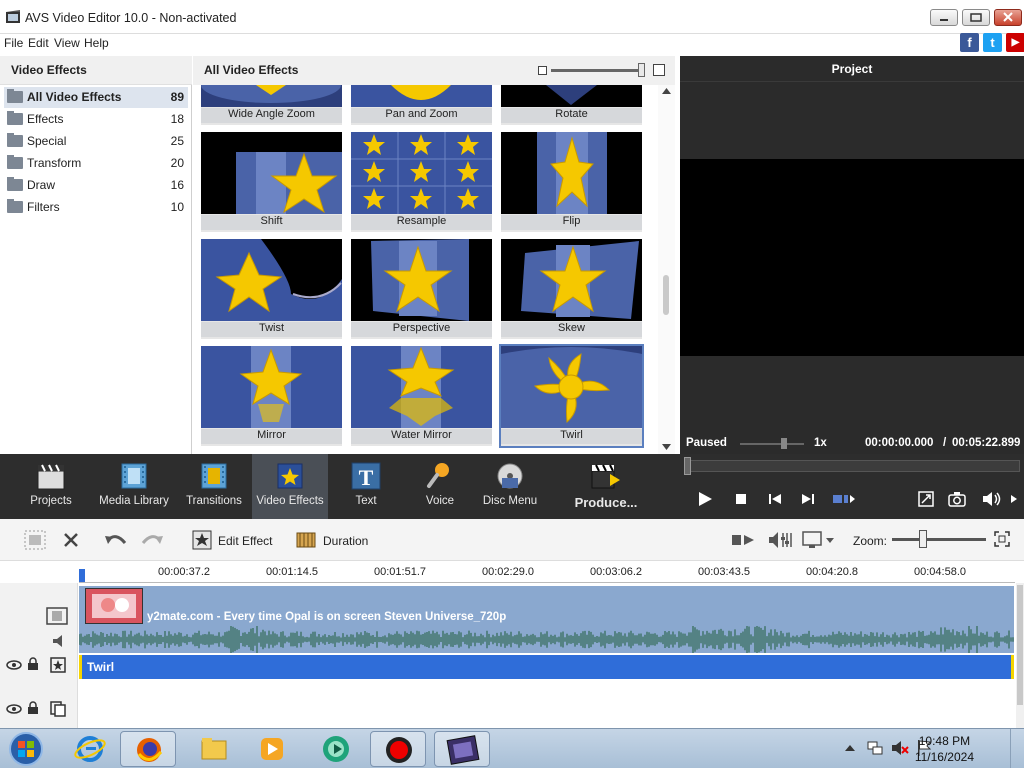 This screenshot has height=768, width=1024. Describe the element at coordinates (1020, 645) in the screenshot. I see `timeline-scroll-thumb` at that location.